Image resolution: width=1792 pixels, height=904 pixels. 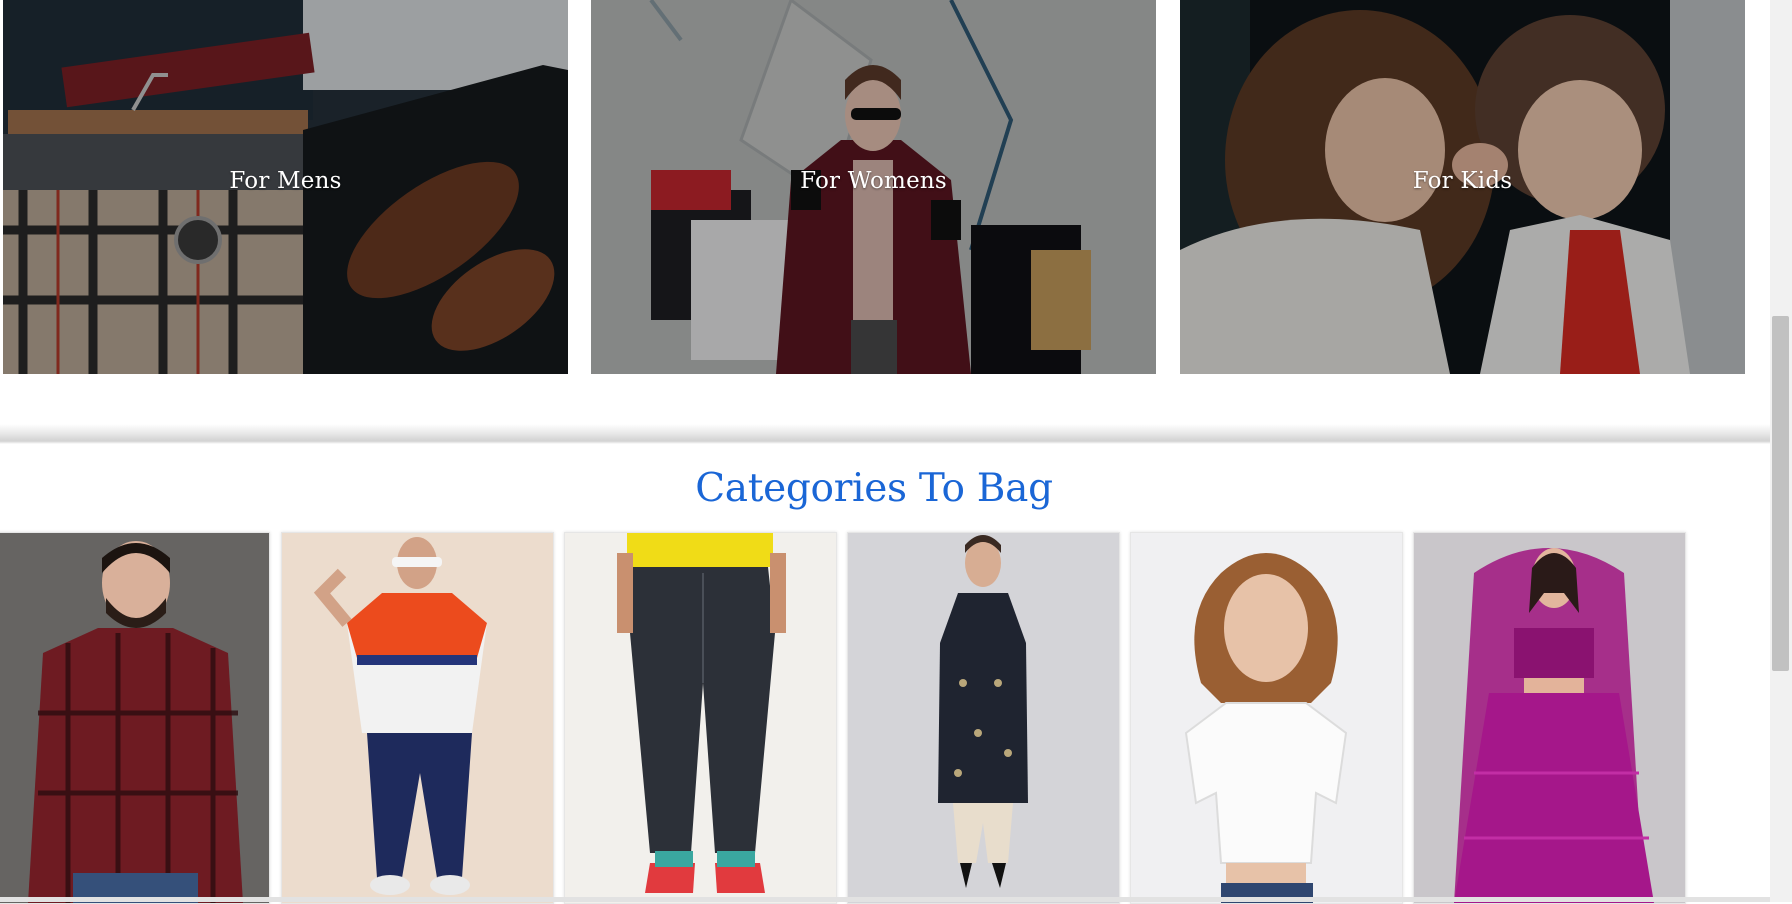 I want to click on jeans-red-sneakers-image, so click(x=700, y=718).